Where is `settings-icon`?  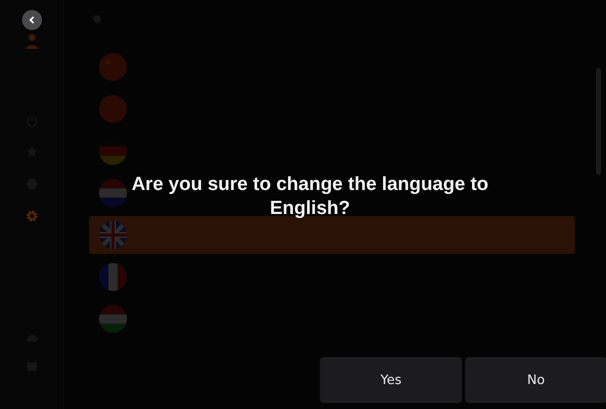 settings-icon is located at coordinates (31, 216).